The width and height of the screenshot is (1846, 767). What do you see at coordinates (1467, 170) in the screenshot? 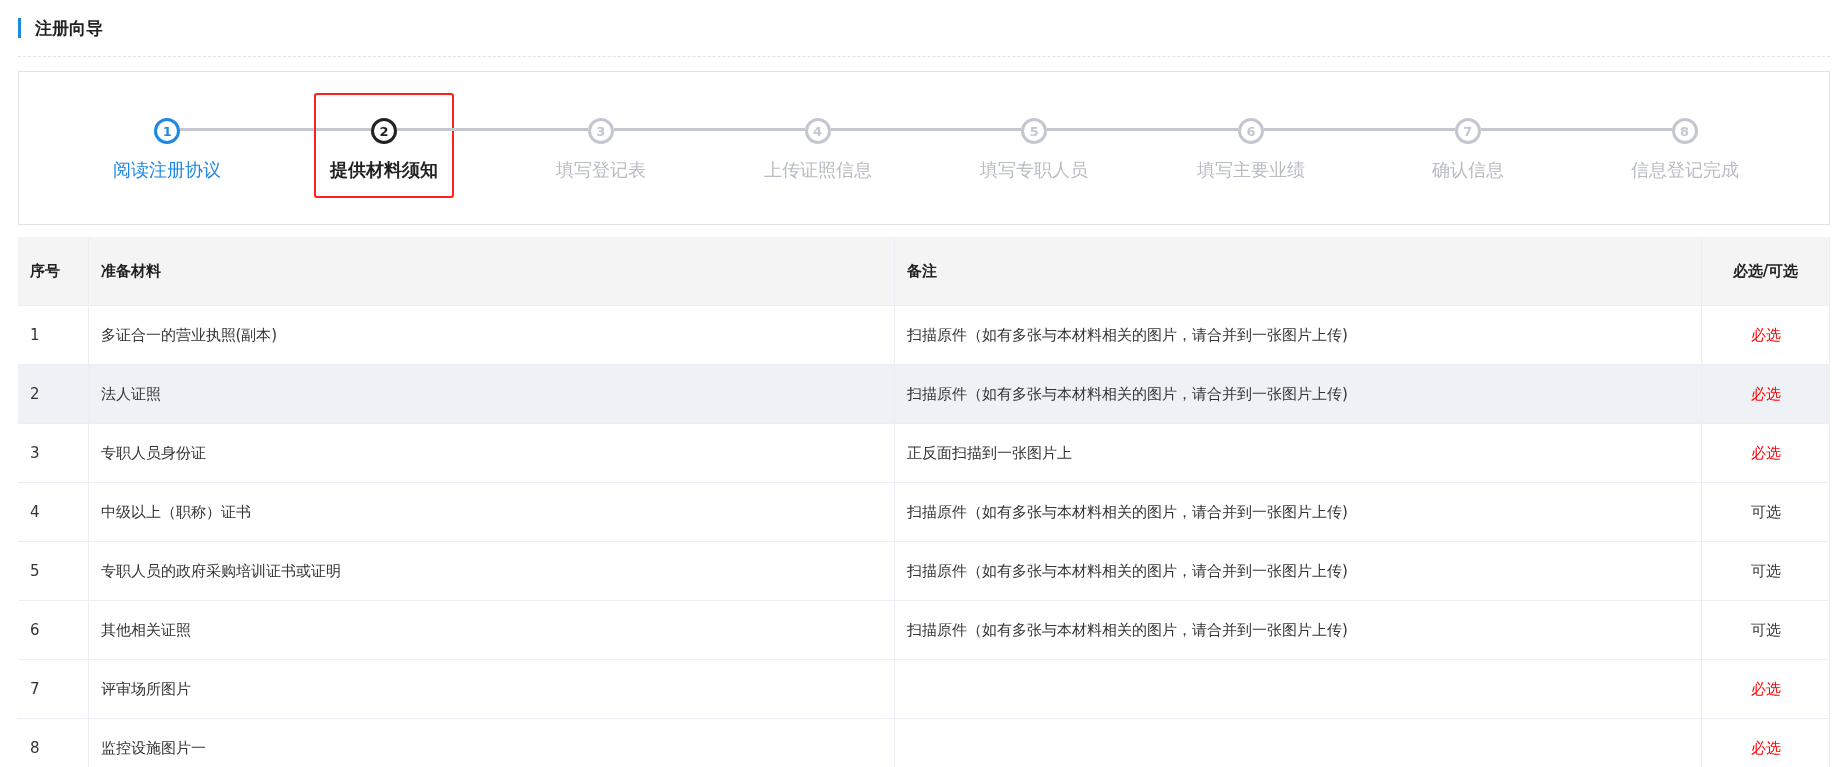
I see `step-label: 确认信息` at bounding box center [1467, 170].